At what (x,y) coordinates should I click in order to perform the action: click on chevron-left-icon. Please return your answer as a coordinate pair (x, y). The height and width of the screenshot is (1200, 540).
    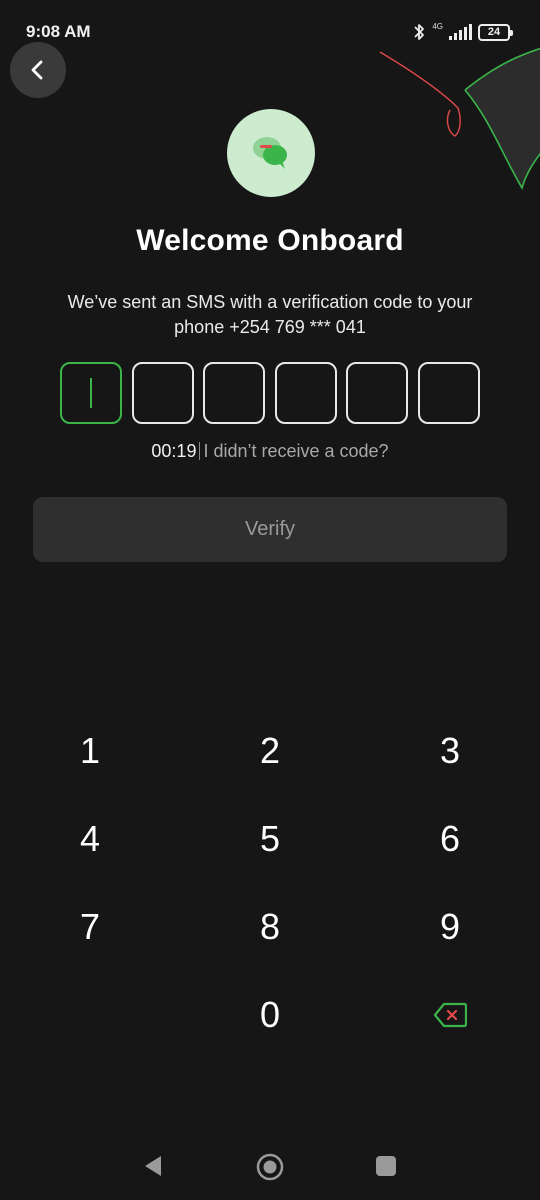
    Looking at the image, I should click on (37, 70).